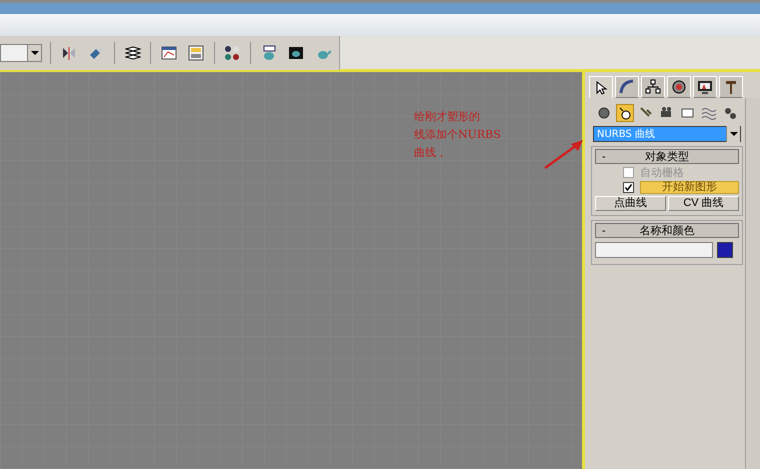 This screenshot has width=760, height=469. I want to click on panel-scrollbar, so click(752, 283).